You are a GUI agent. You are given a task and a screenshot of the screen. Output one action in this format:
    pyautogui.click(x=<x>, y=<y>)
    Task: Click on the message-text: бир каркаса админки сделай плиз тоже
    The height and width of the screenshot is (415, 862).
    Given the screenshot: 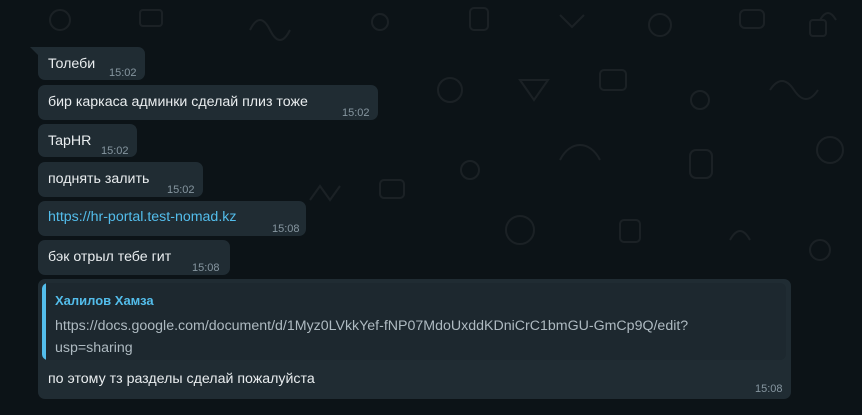 What is the action you would take?
    pyautogui.click(x=178, y=102)
    